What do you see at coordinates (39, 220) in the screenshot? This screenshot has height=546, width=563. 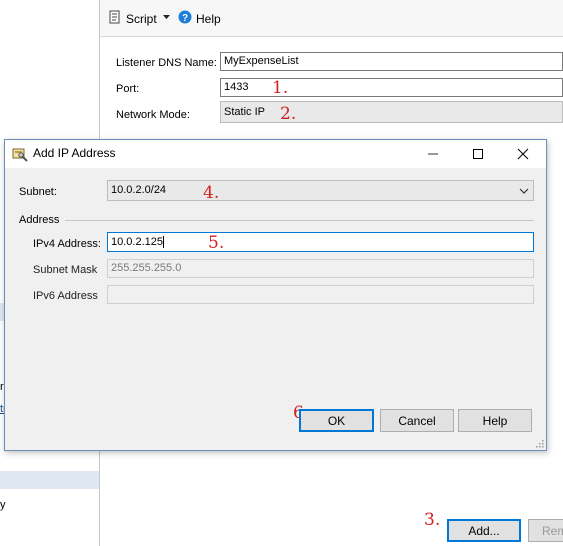 I see `address-group-label: Address` at bounding box center [39, 220].